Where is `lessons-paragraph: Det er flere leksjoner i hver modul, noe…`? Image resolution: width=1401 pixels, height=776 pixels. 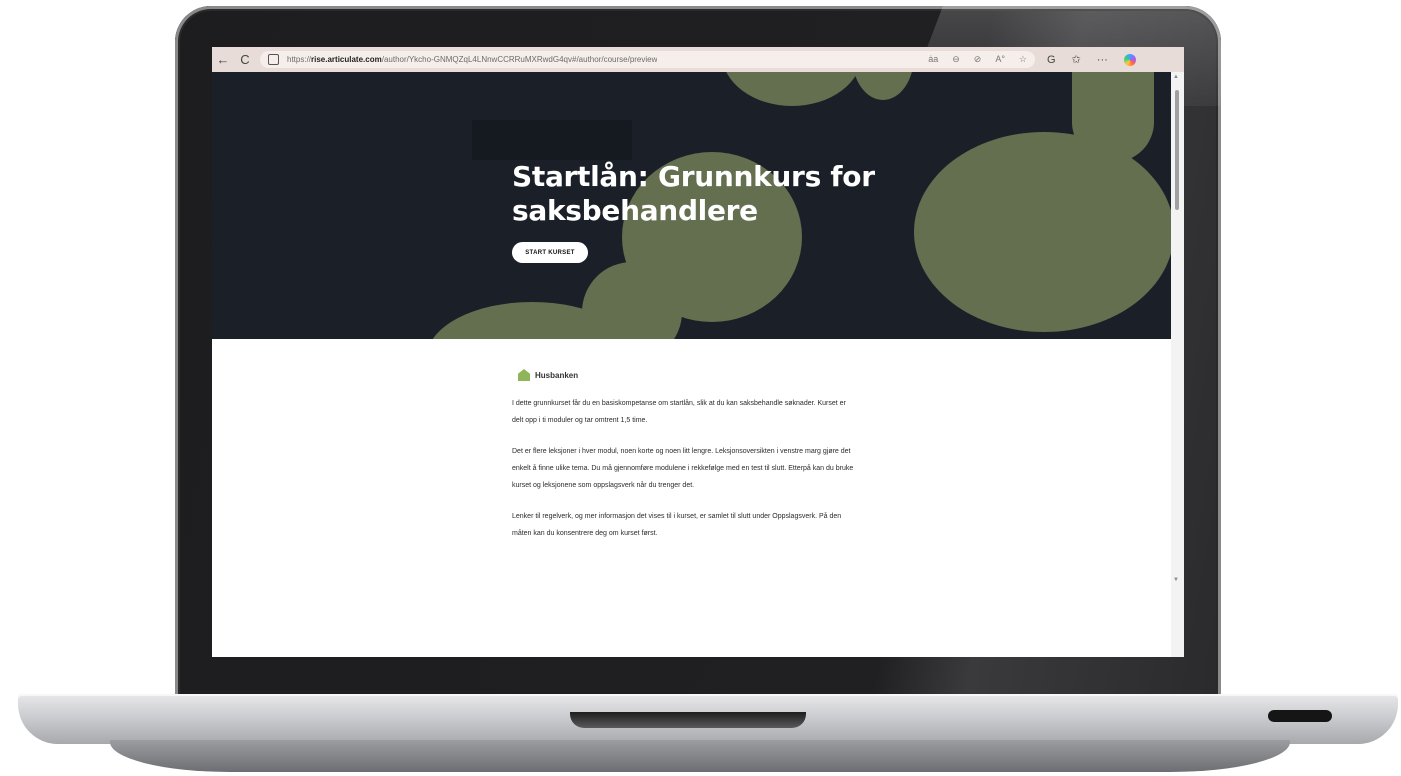
lessons-paragraph: Det er flere leksjoner i hver modul, noe… is located at coordinates (683, 468).